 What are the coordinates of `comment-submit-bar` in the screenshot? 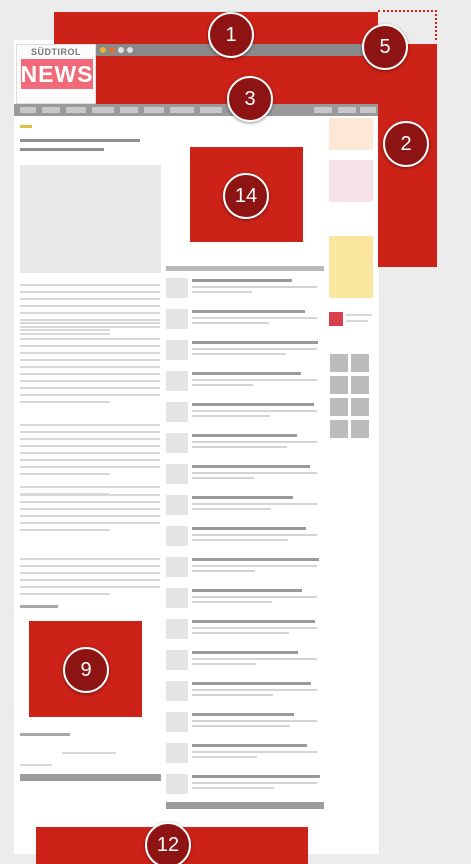 It's located at (90, 777).